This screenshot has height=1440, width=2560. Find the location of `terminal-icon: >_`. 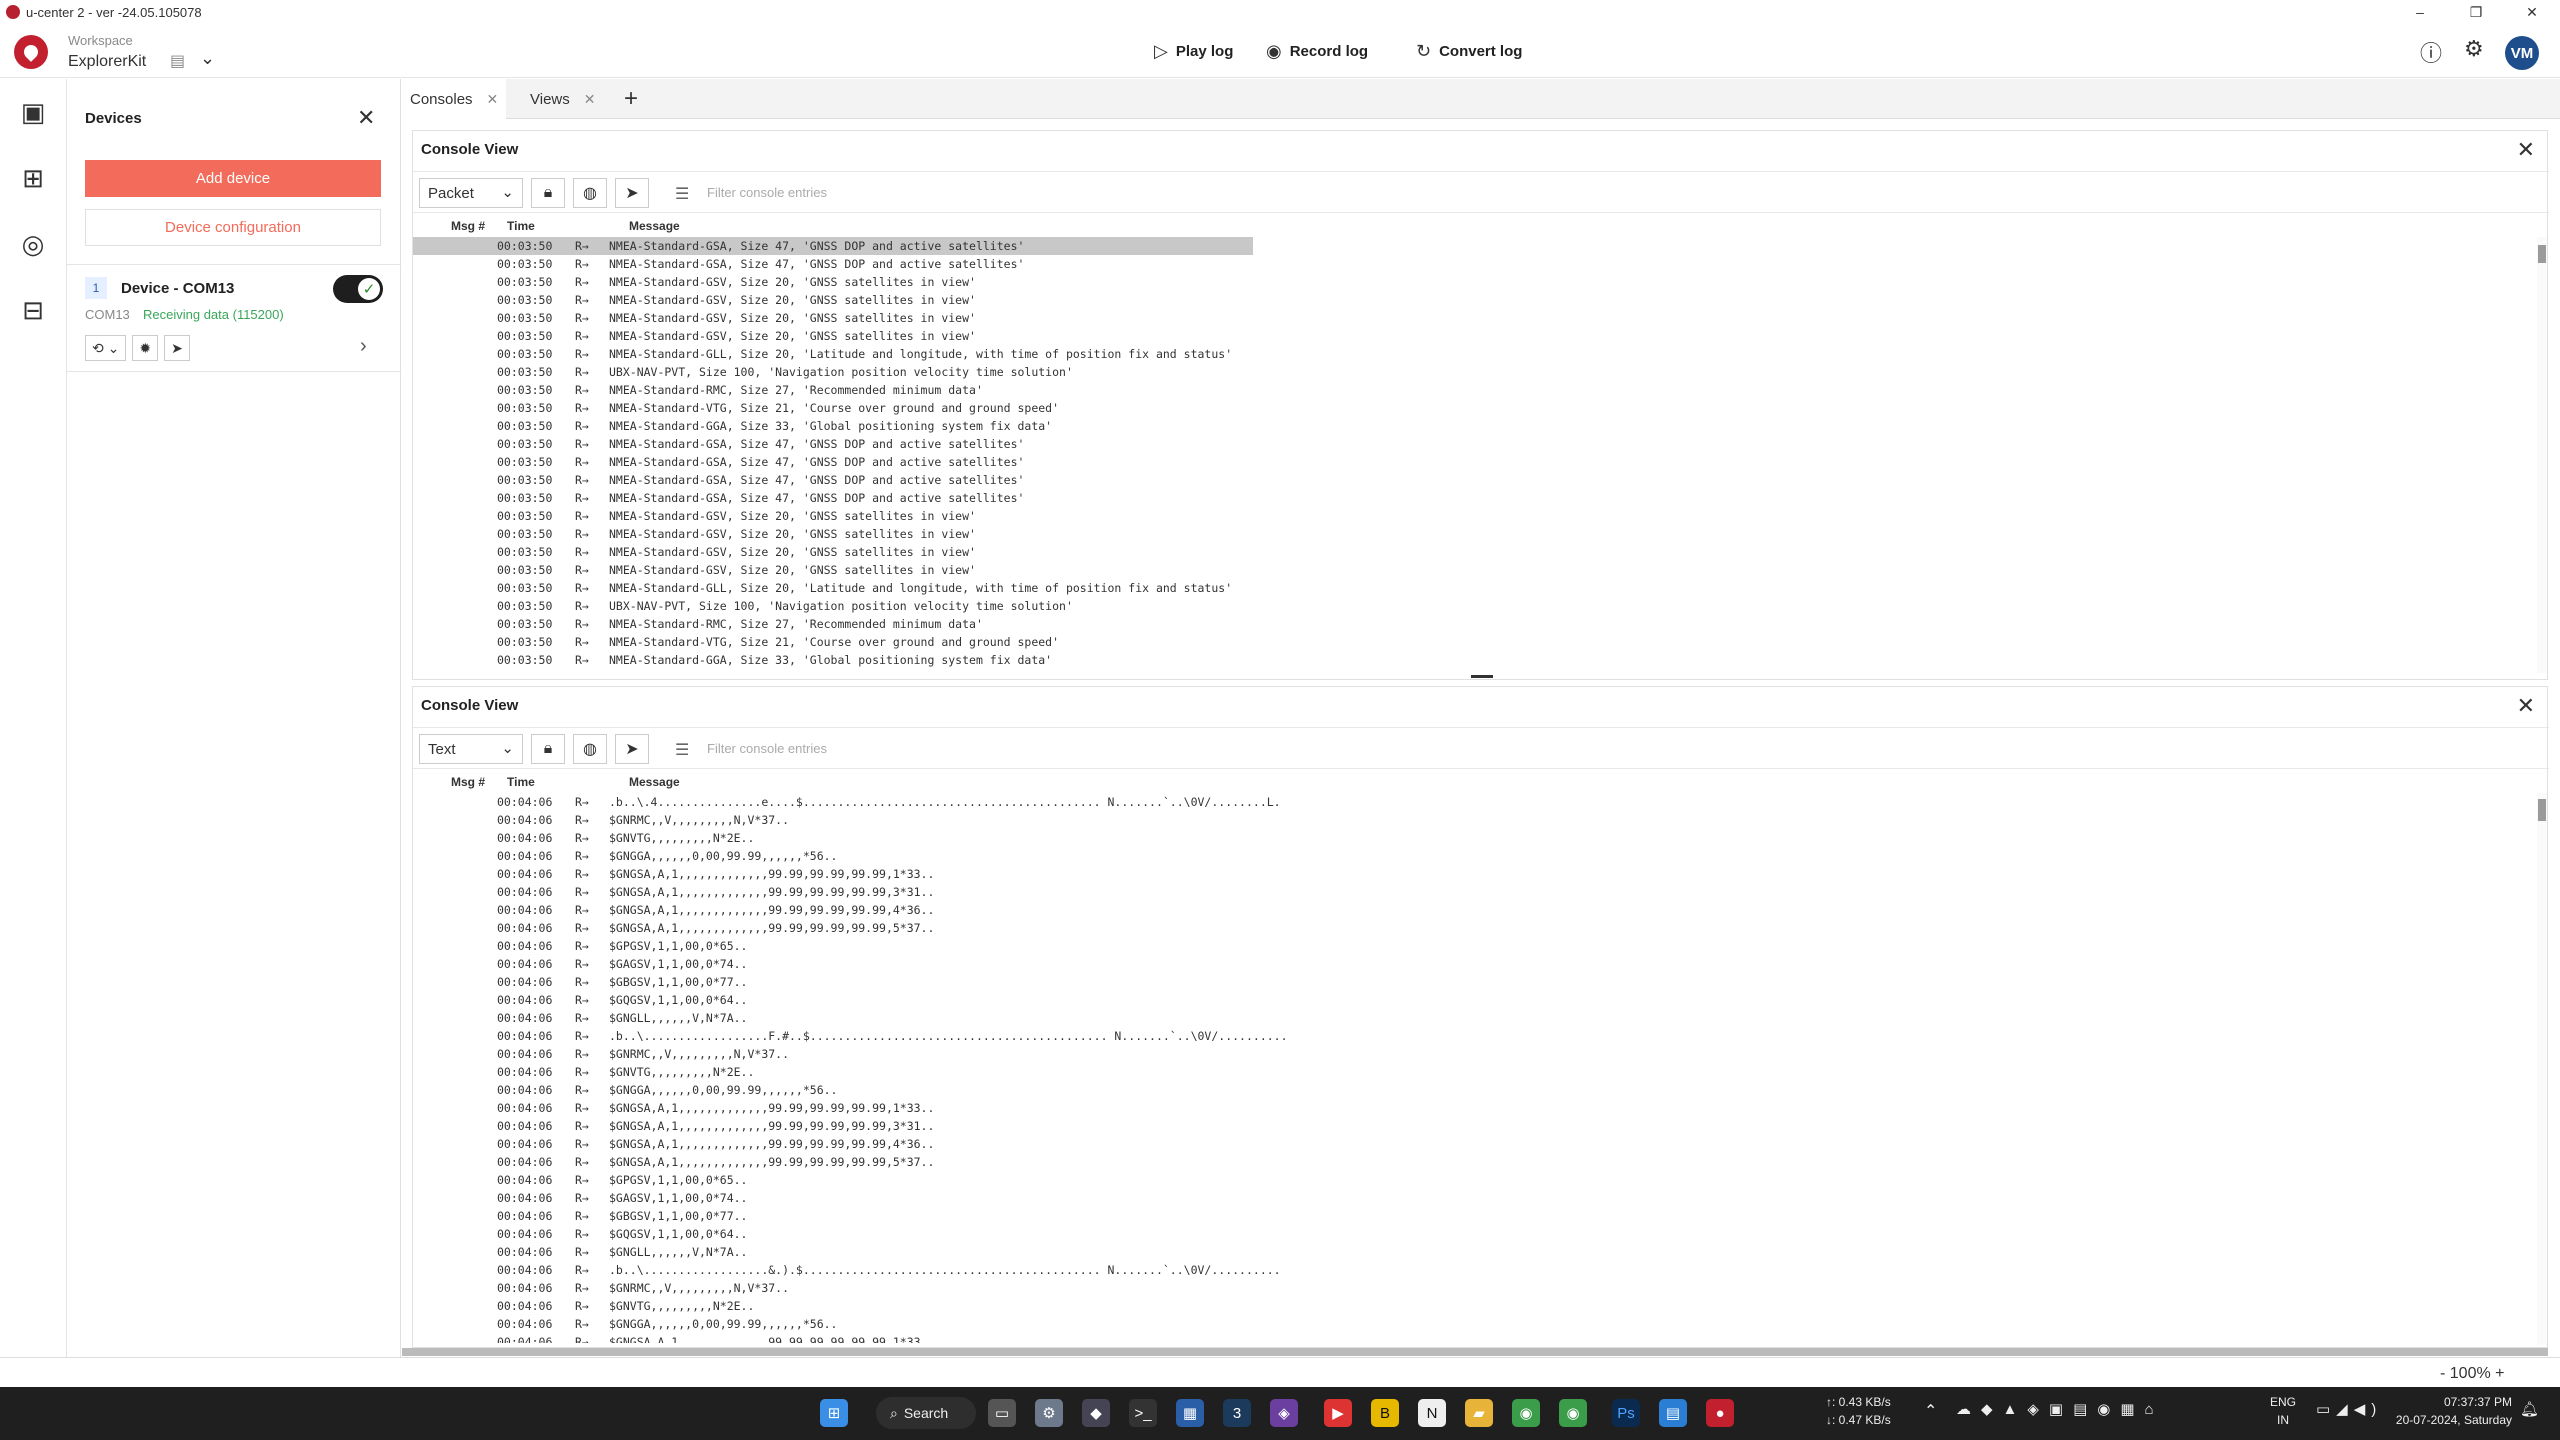

terminal-icon: >_ is located at coordinates (1143, 1413).